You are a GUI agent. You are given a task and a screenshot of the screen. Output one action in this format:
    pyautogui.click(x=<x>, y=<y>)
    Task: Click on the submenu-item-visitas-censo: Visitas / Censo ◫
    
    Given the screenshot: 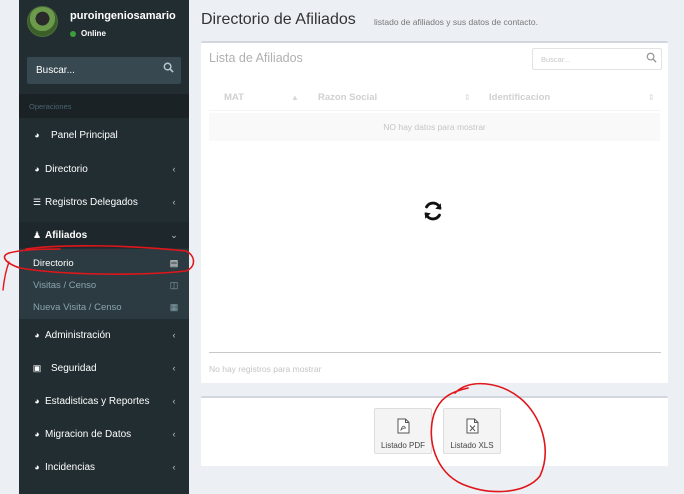 What is the action you would take?
    pyautogui.click(x=104, y=285)
    